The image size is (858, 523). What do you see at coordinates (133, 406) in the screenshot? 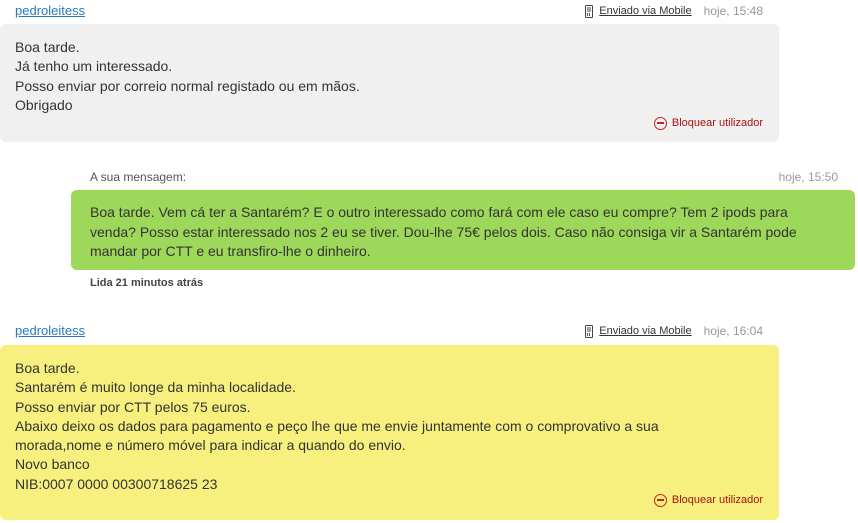
I see `message-line: Posso enviar por CTT pelos 75 euros.` at bounding box center [133, 406].